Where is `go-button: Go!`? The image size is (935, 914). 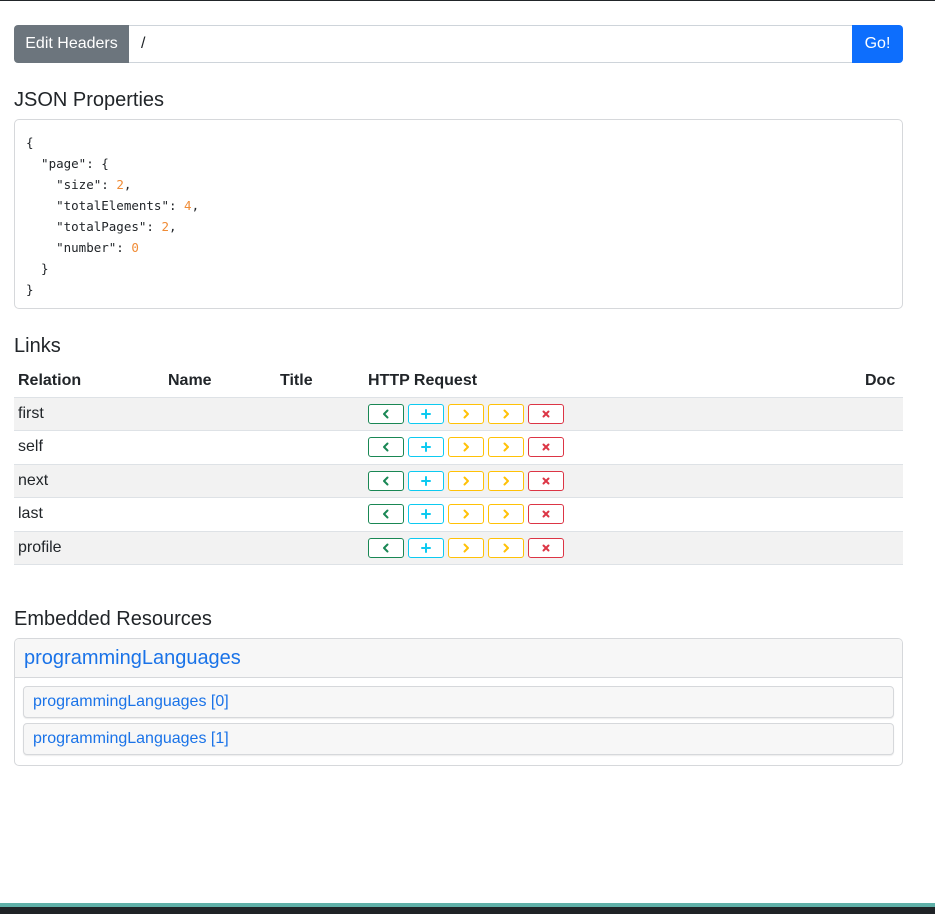
go-button: Go! is located at coordinates (877, 44).